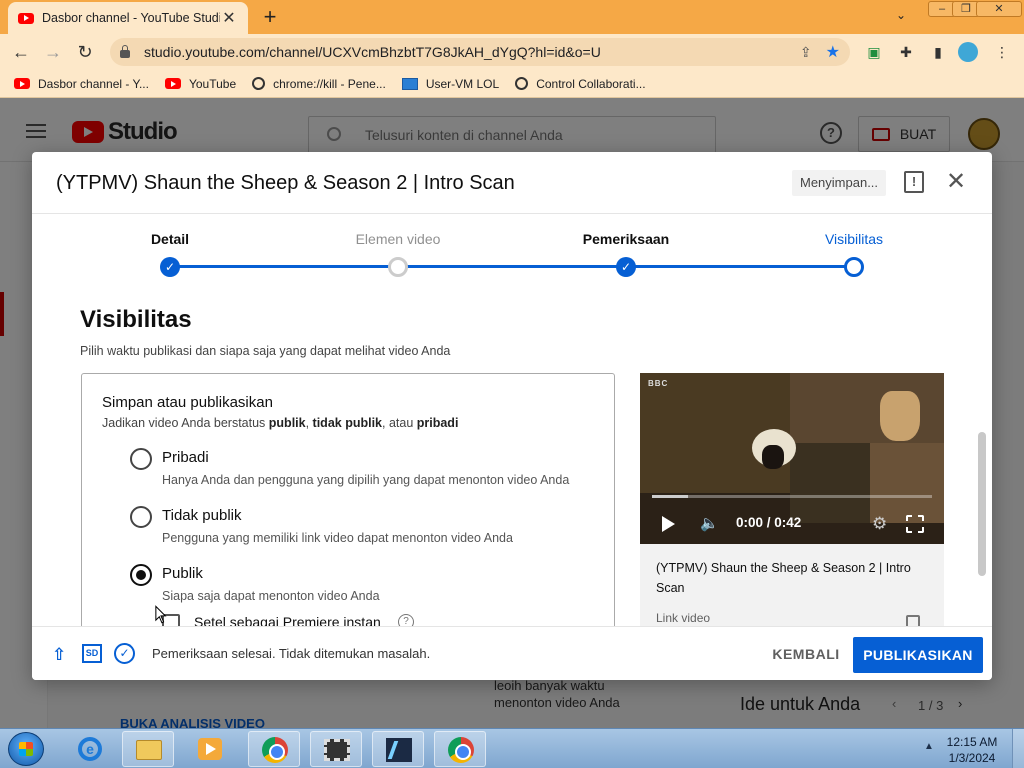 The height and width of the screenshot is (768, 1024). What do you see at coordinates (182, 573) in the screenshot?
I see `option-label: Publik` at bounding box center [182, 573].